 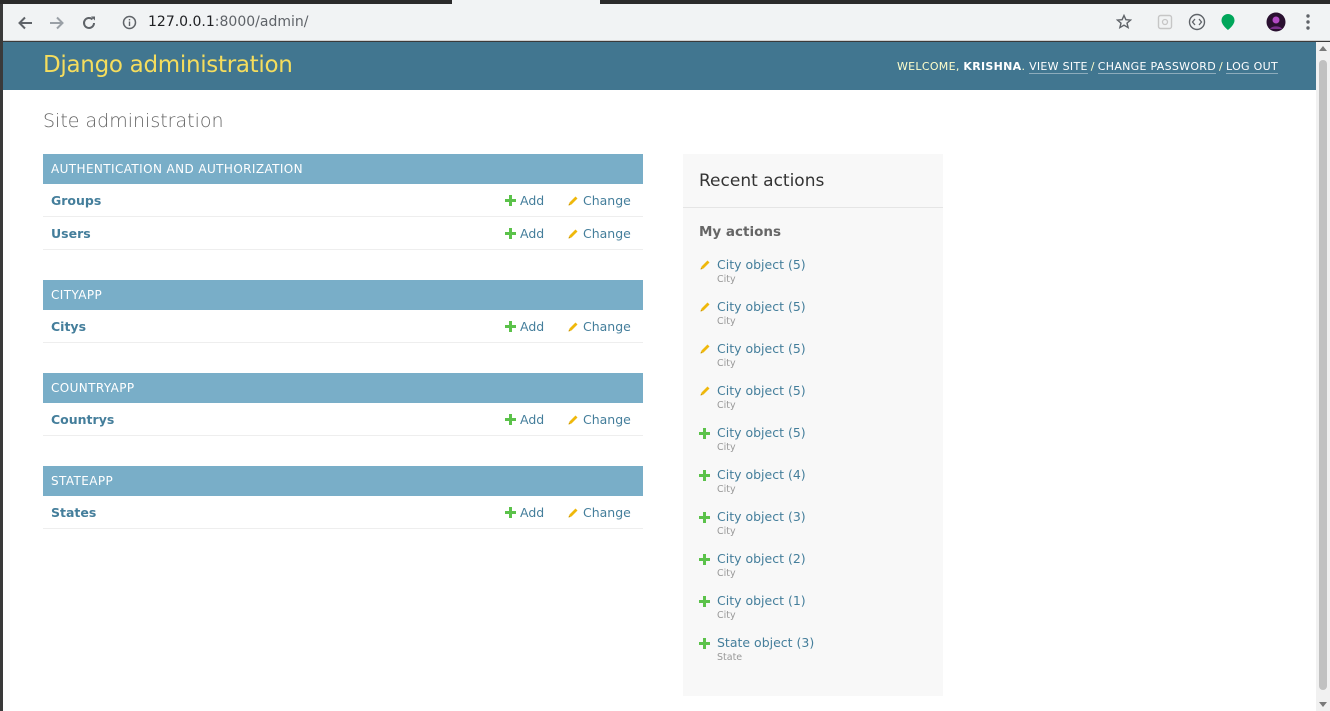 I want to click on welcome-text: WELCOME,, so click(x=928, y=66).